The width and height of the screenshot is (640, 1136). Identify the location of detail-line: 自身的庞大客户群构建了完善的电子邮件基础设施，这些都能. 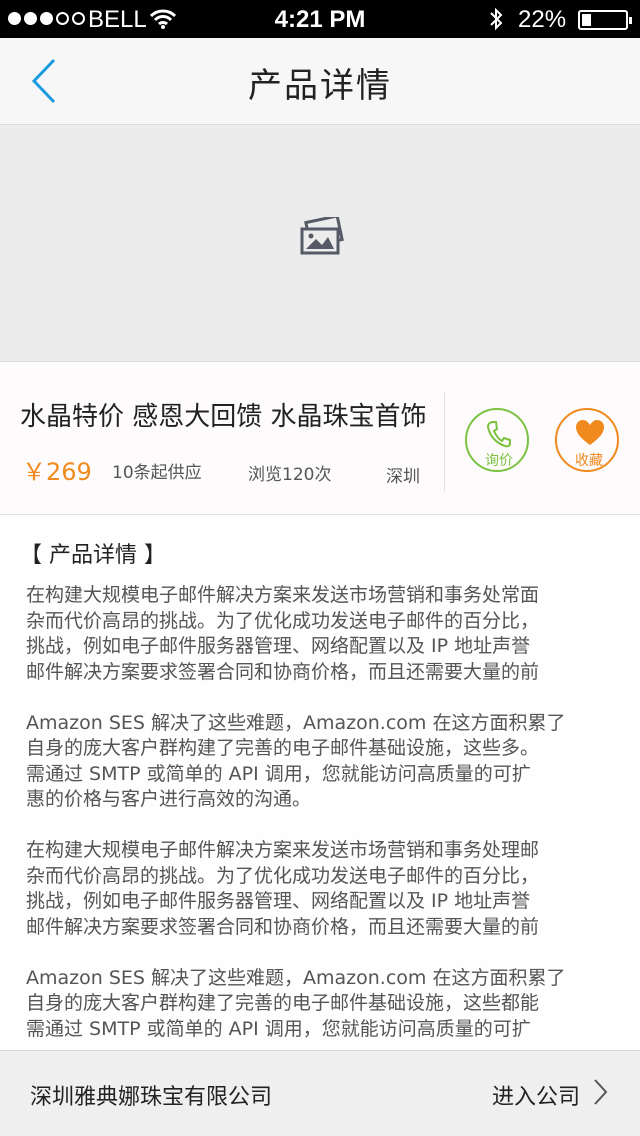
(283, 1003).